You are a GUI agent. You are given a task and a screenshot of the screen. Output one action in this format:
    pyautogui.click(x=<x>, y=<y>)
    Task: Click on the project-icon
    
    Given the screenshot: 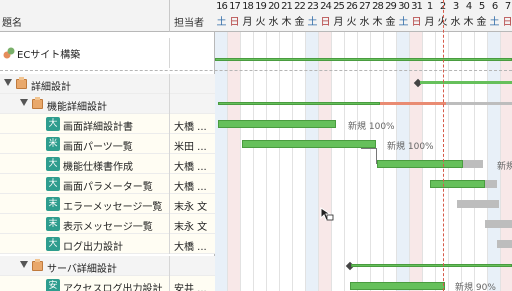 What is the action you would take?
    pyautogui.click(x=9, y=53)
    